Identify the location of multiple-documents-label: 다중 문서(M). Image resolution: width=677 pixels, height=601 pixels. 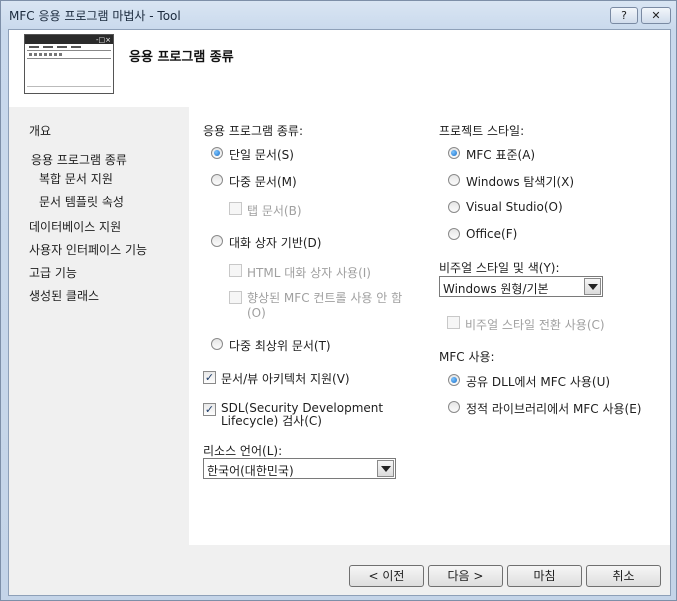
(263, 181).